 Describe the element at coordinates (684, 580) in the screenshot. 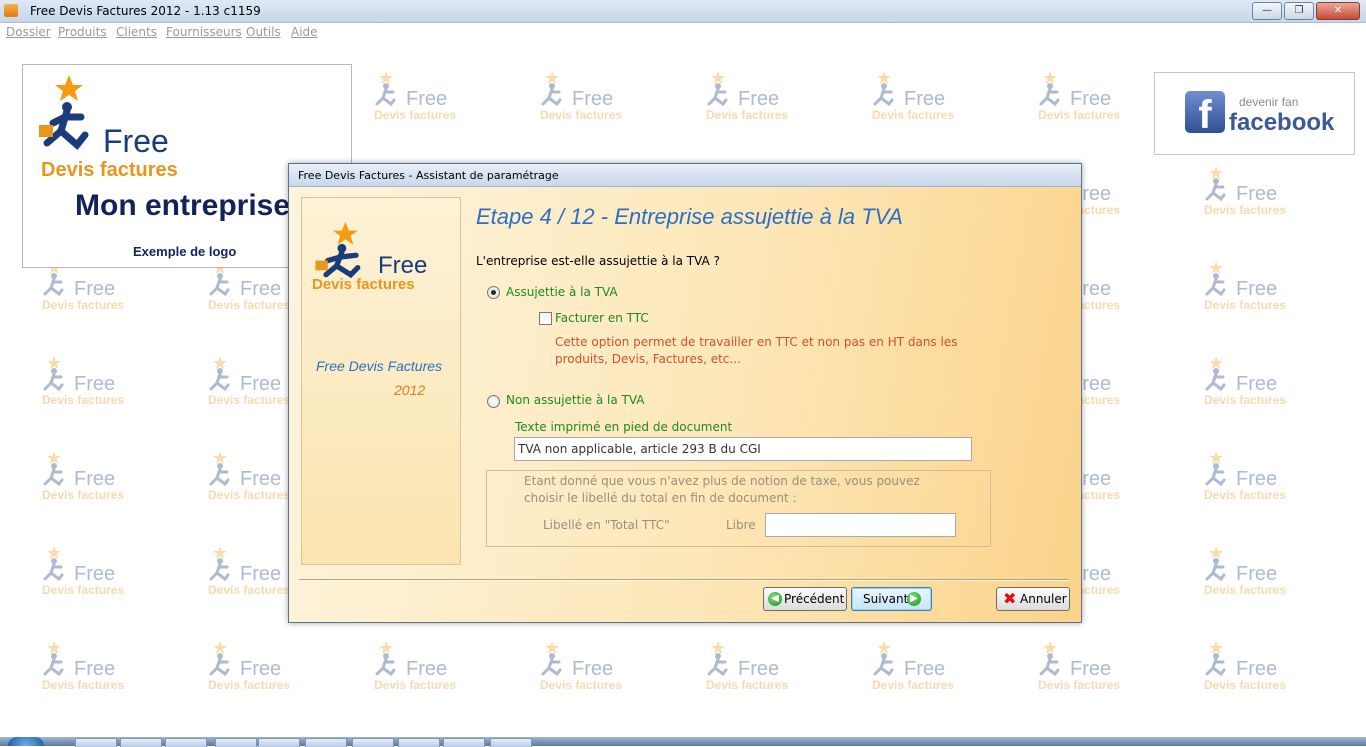

I see `dialog-separator` at that location.